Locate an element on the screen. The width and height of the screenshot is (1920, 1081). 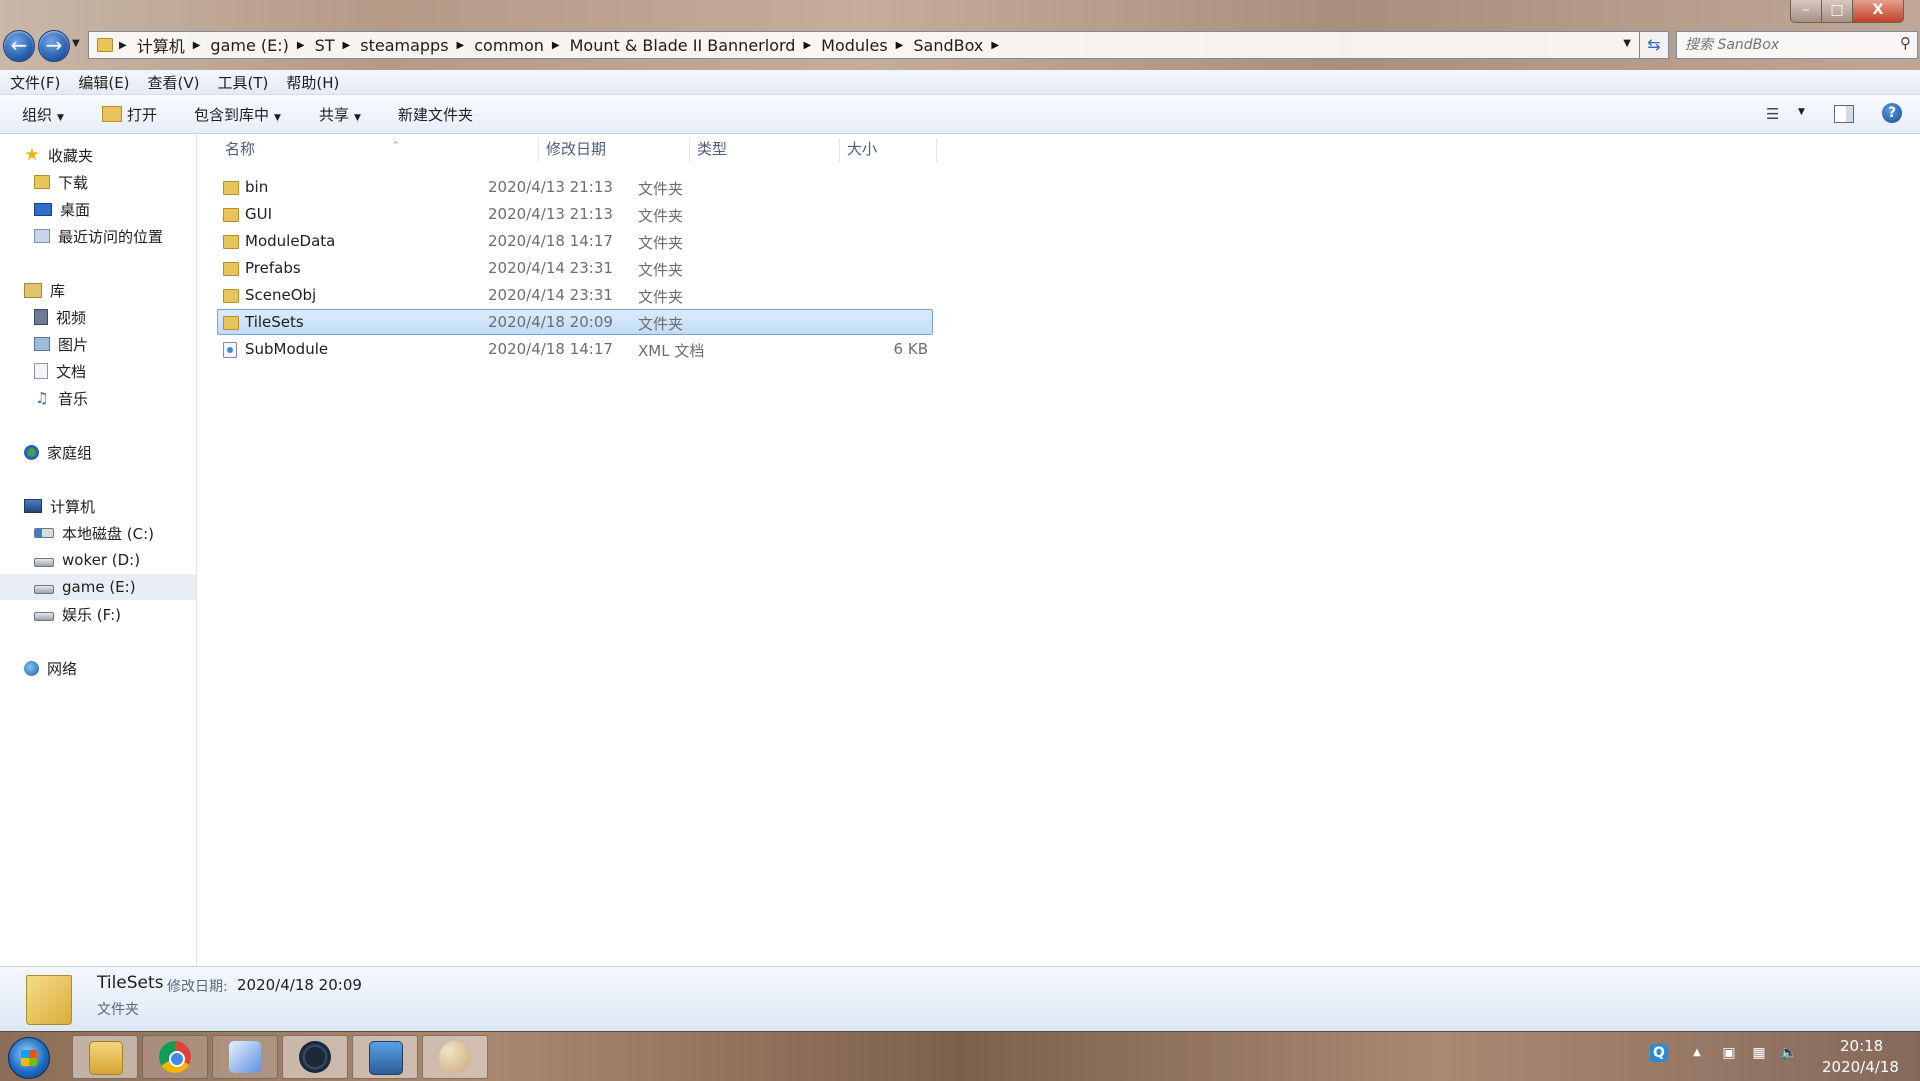
taskbar-app-file-explorer is located at coordinates (105, 1057).